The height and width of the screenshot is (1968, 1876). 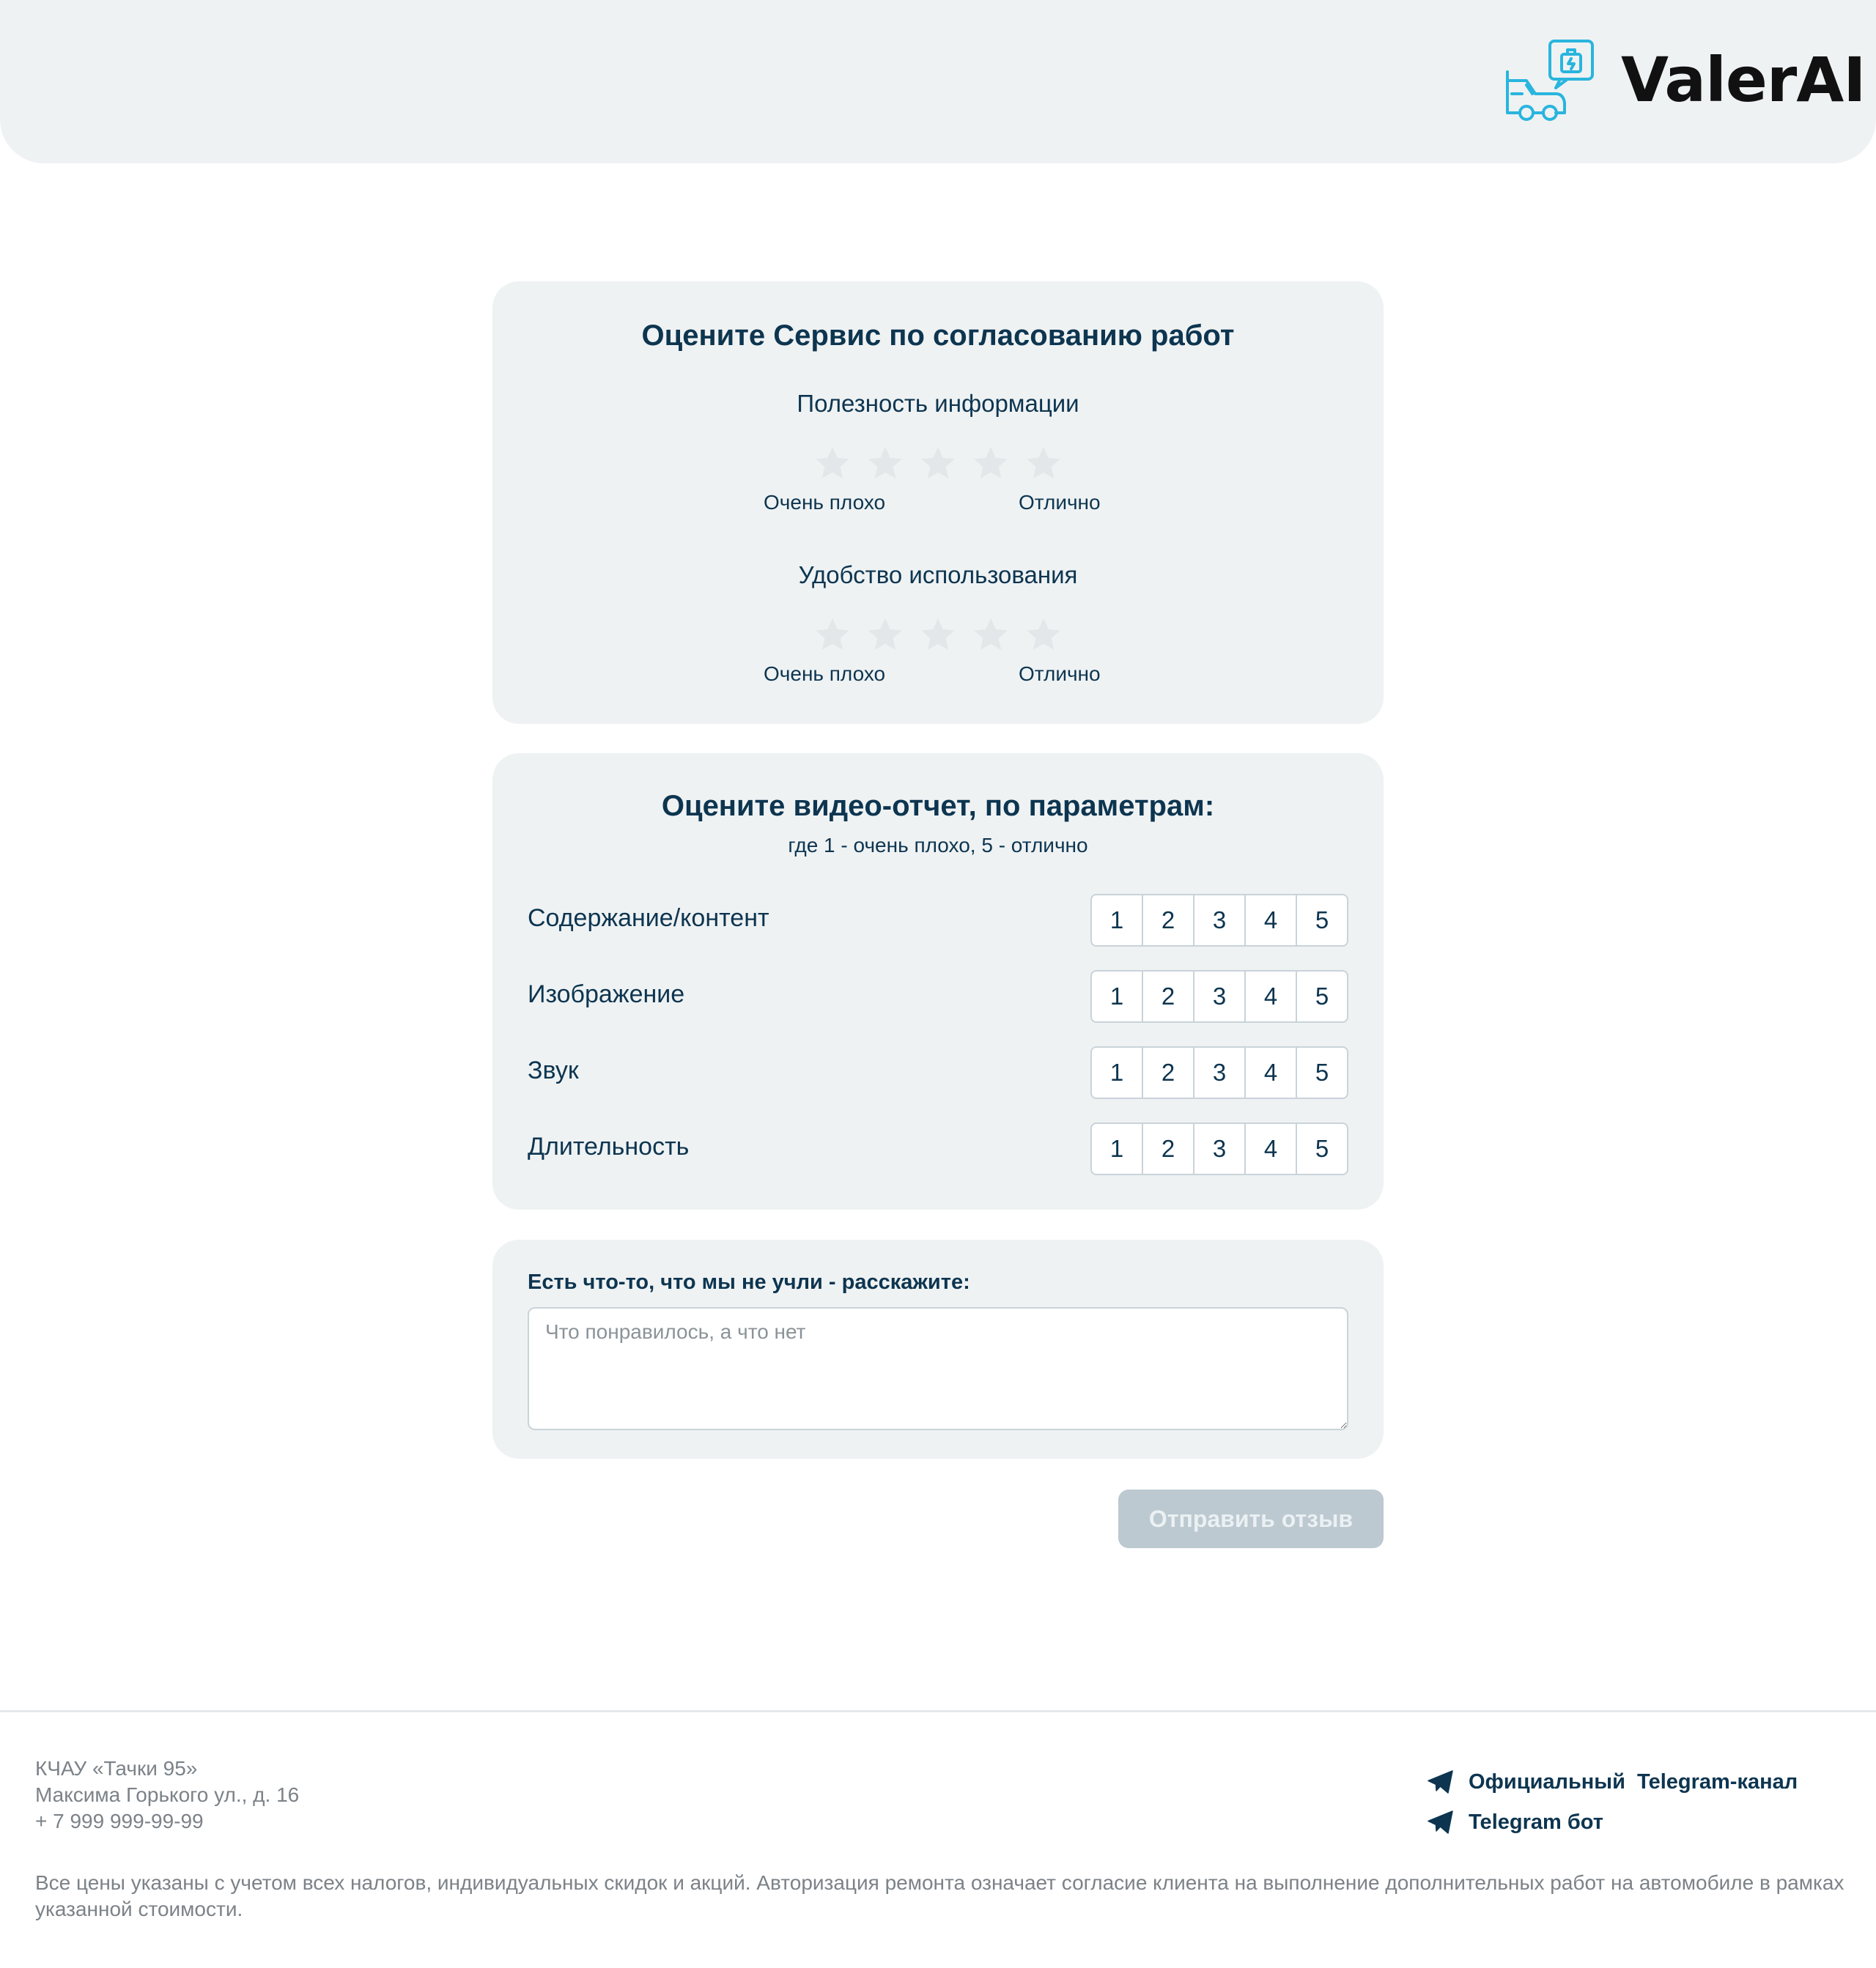 I want to click on car-service-chat-icon, so click(x=1550, y=80).